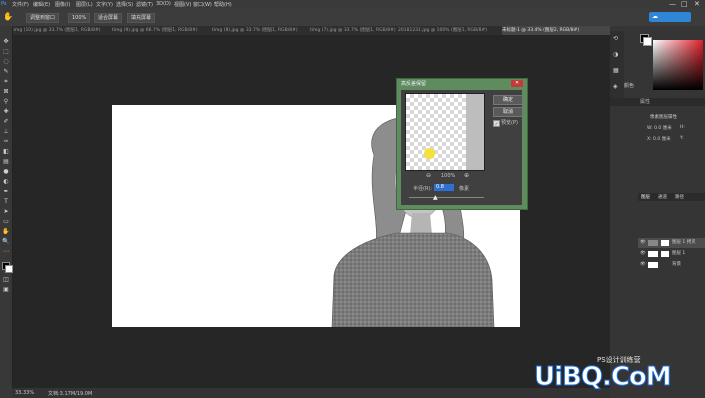  I want to click on dialog-body: 确定 取消 ✓ 预览(P) ⊖ 100% ⊕ 半径(R): 0.8 像素 ▲, so click(462, 147).